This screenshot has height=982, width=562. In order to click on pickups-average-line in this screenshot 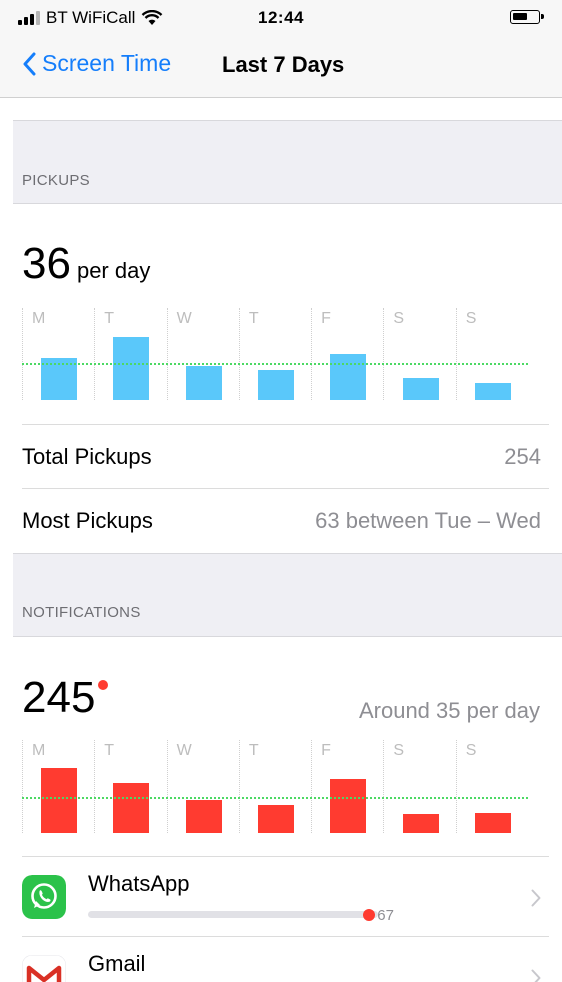, I will do `click(275, 364)`.